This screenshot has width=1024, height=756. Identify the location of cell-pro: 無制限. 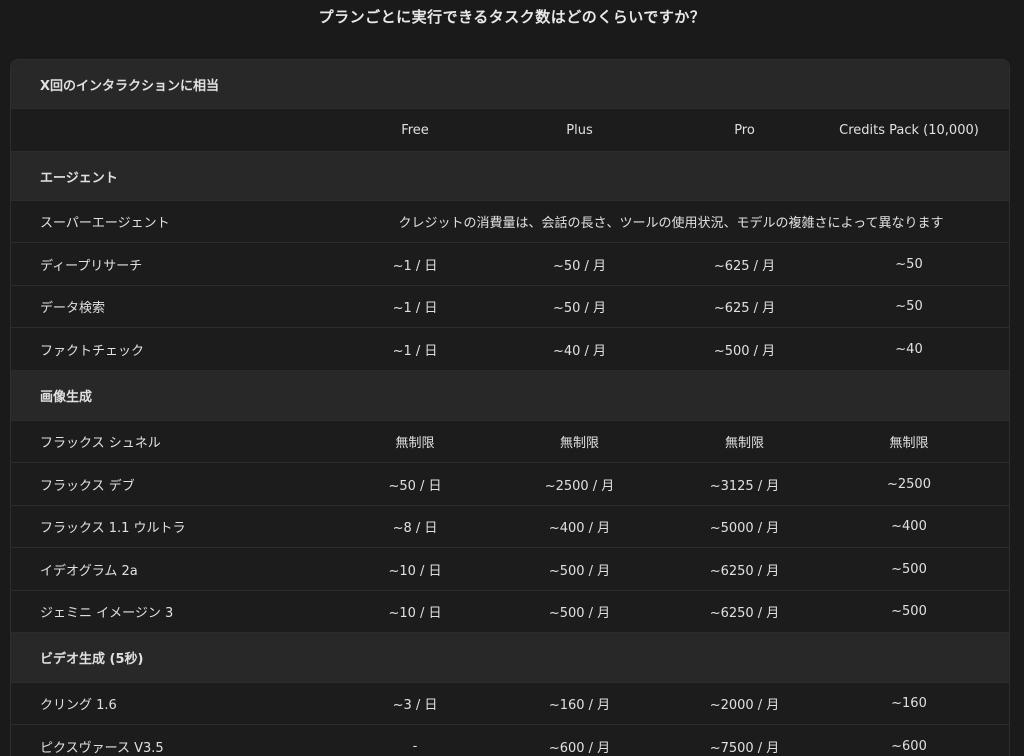
(744, 443).